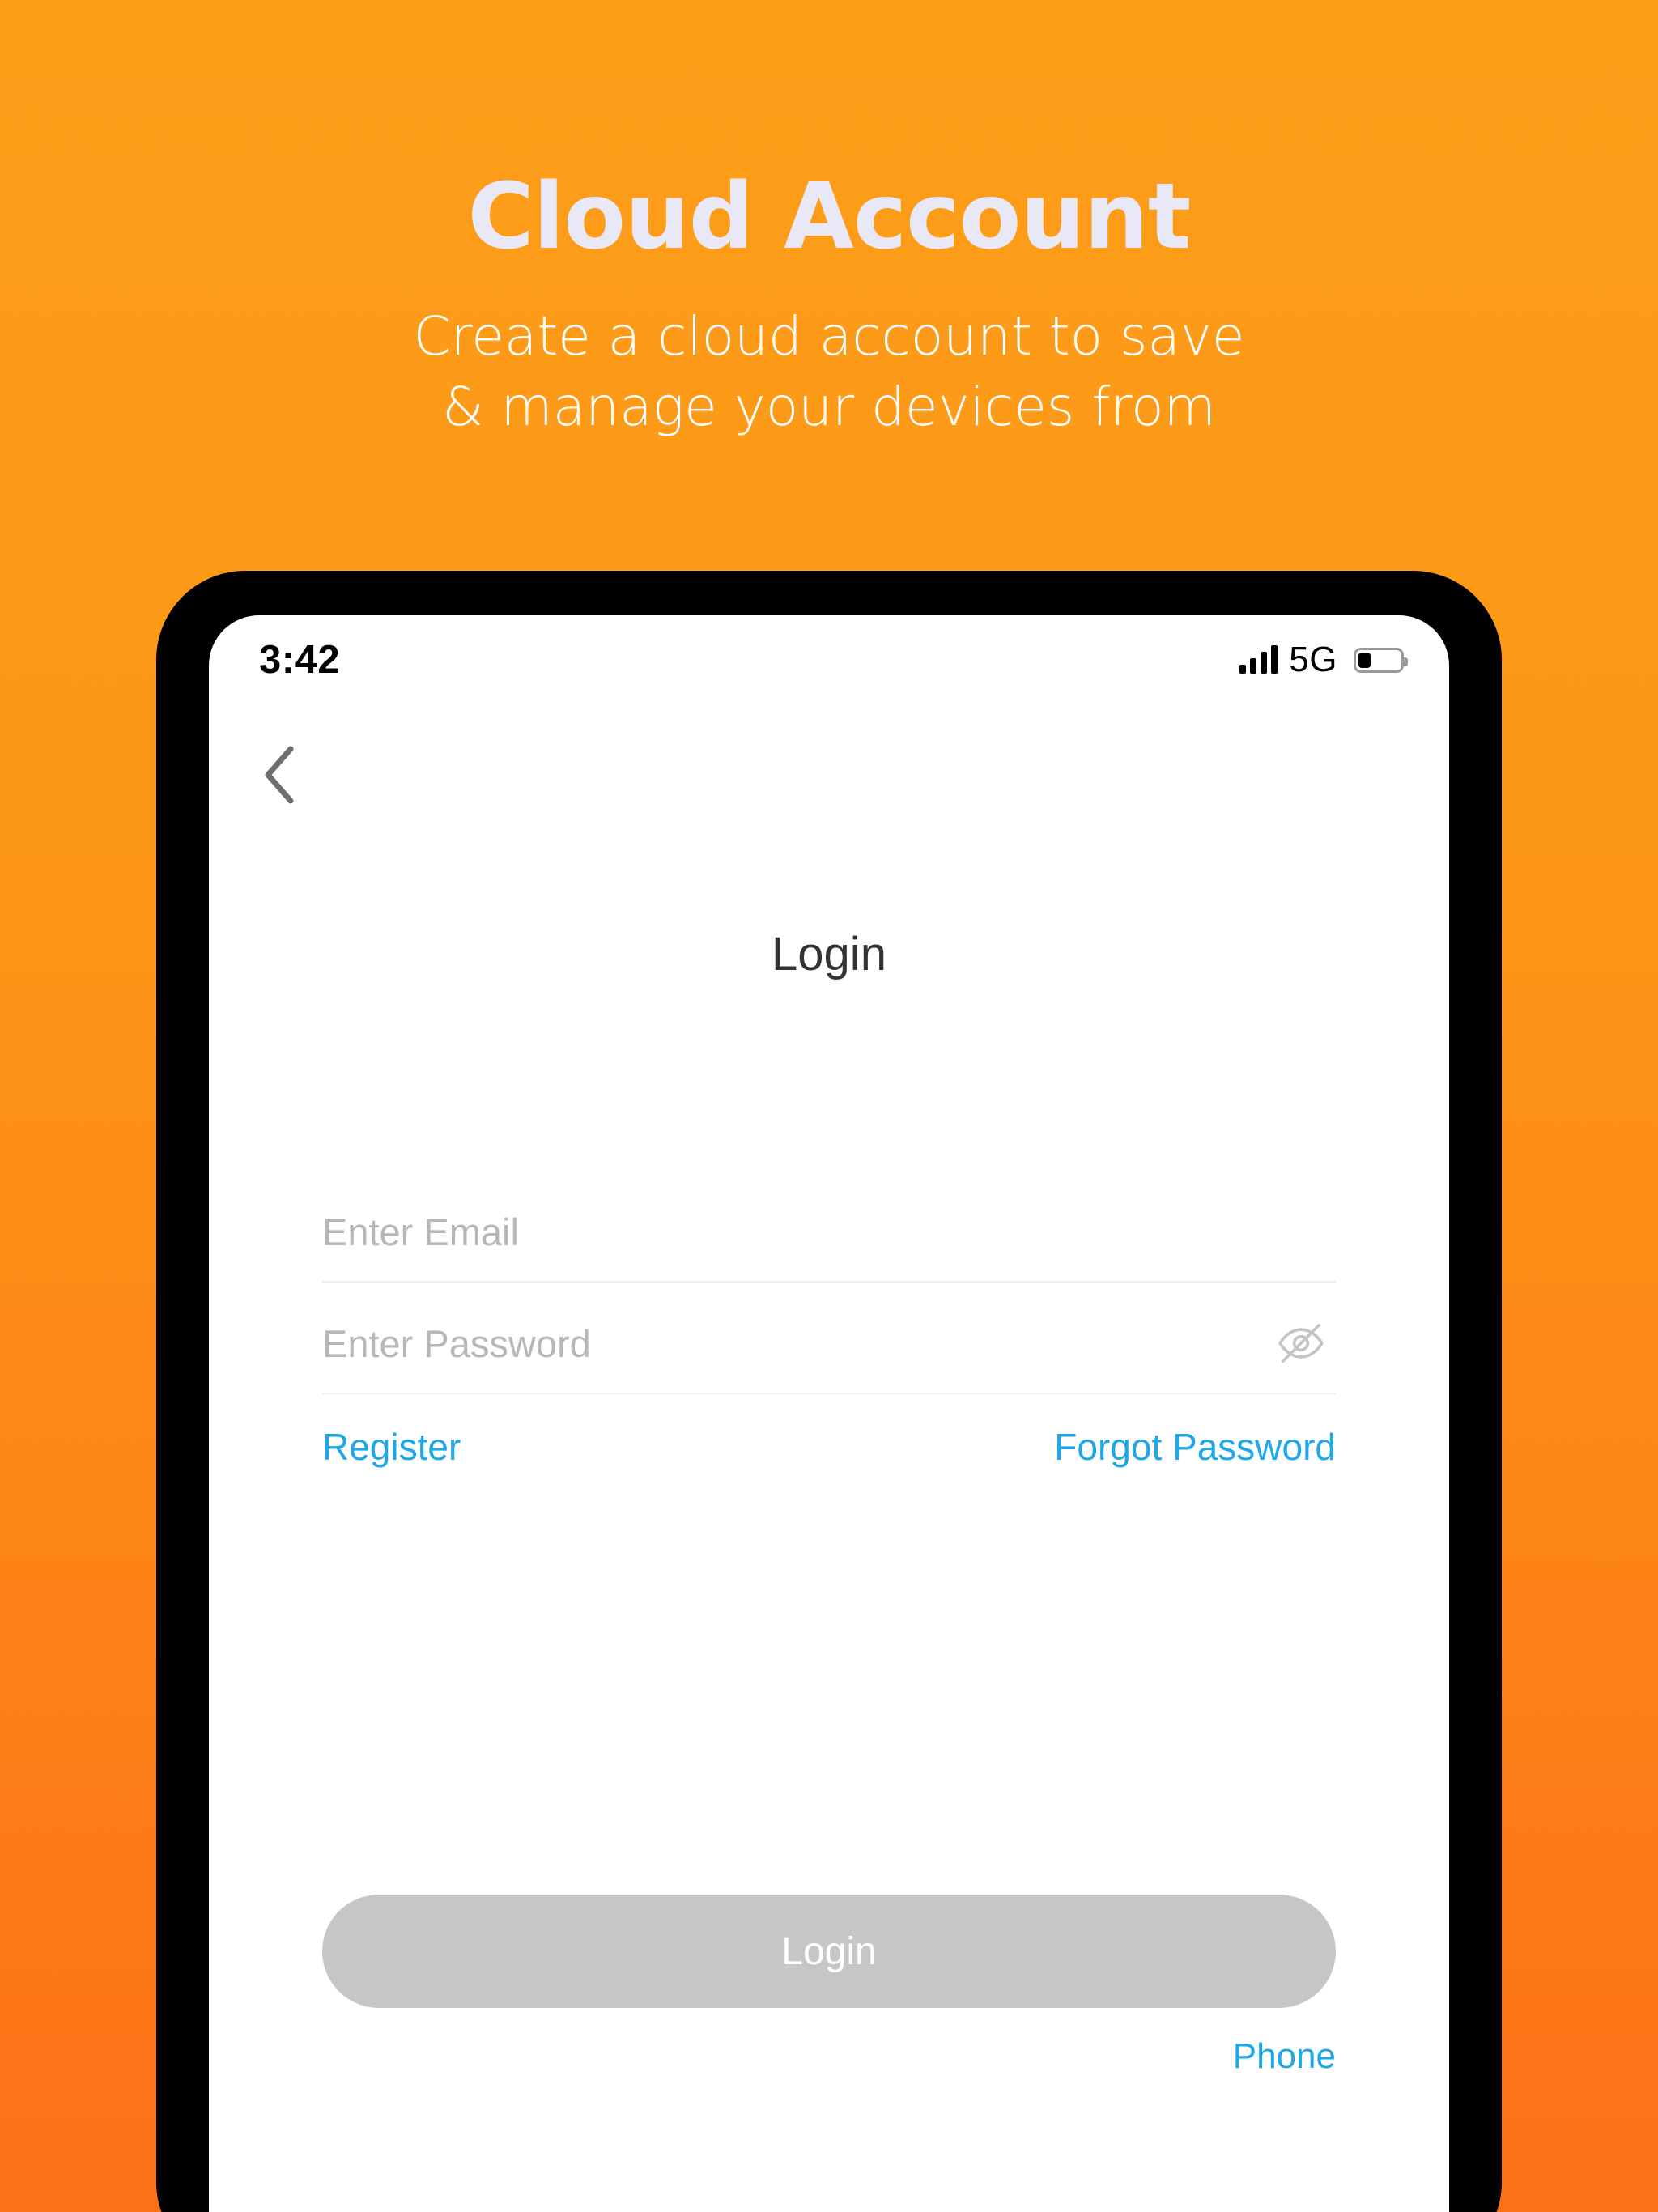  What do you see at coordinates (829, 954) in the screenshot?
I see `page-title: Login` at bounding box center [829, 954].